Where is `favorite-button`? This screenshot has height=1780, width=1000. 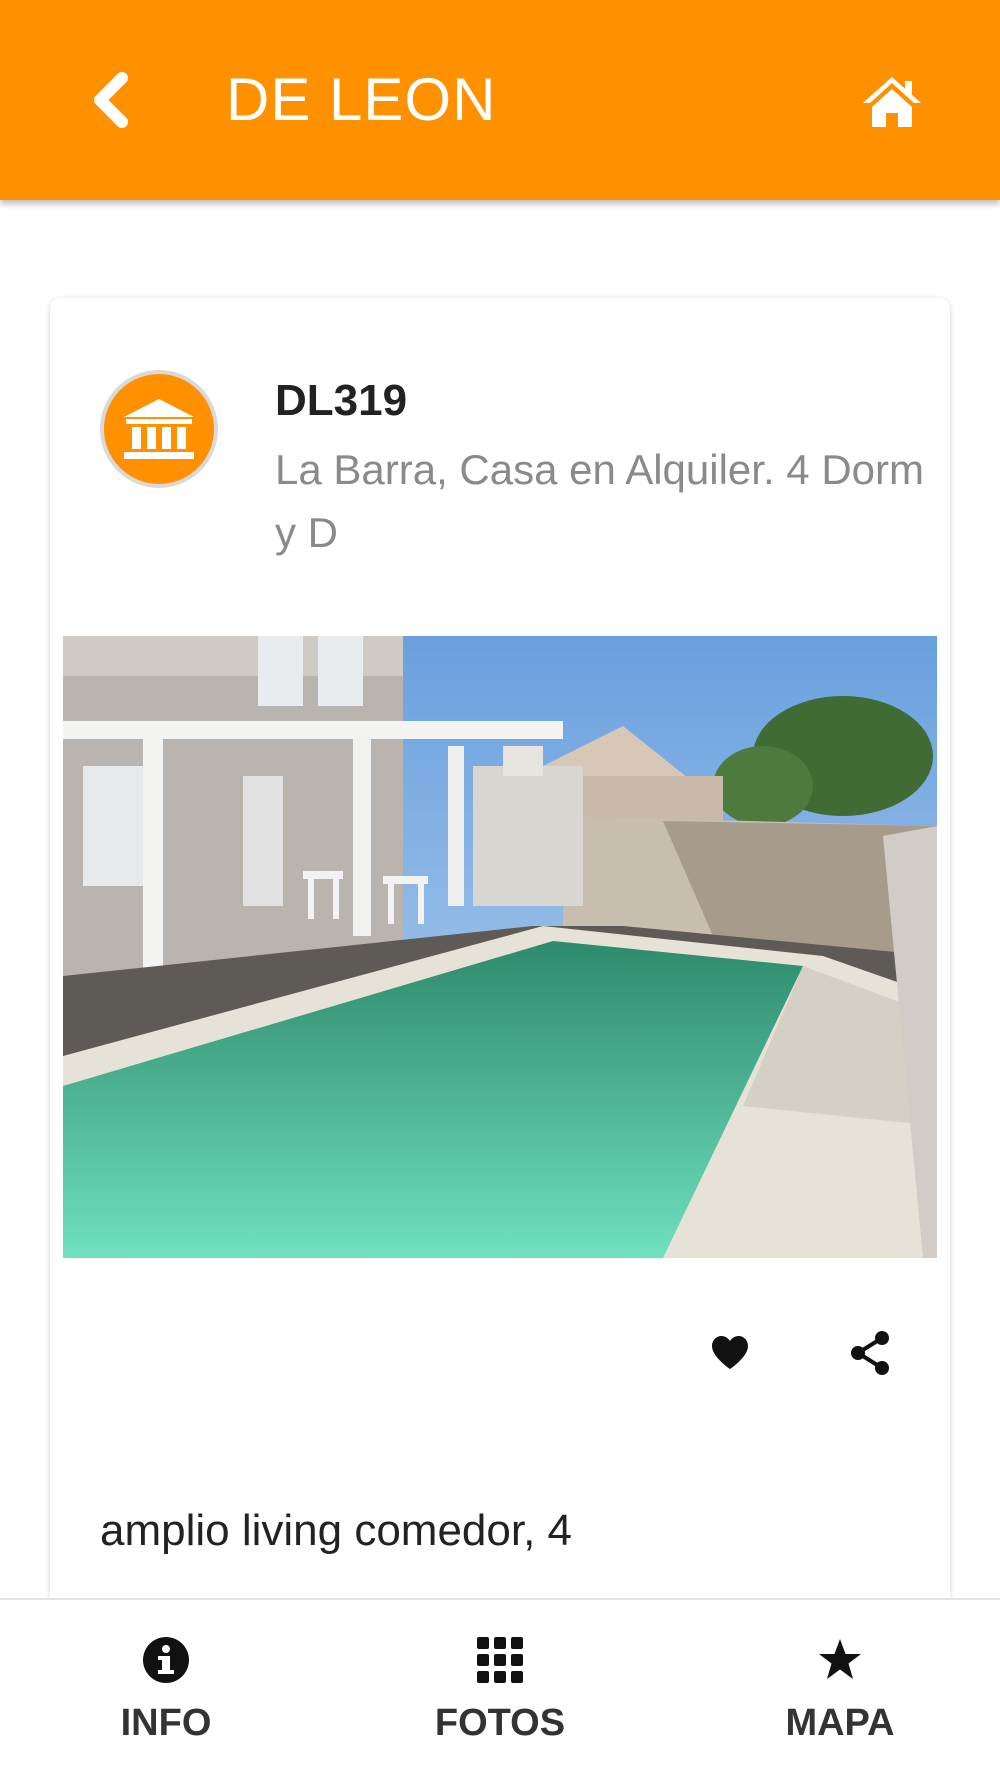 favorite-button is located at coordinates (730, 1353).